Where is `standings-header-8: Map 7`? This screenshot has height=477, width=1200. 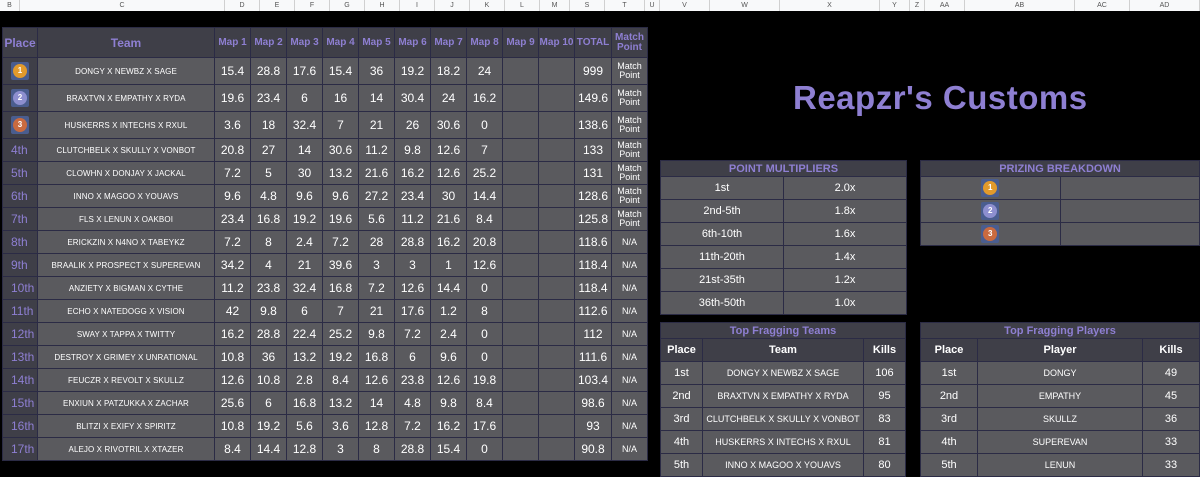
standings-header-8: Map 7 is located at coordinates (448, 42).